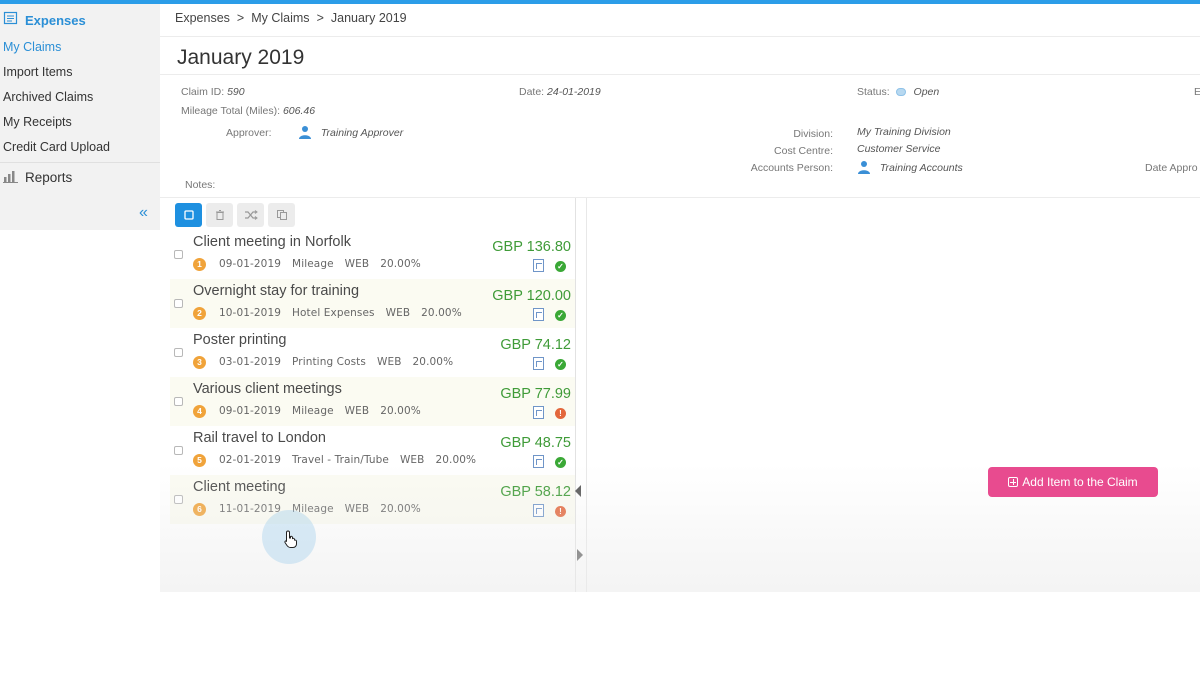 Image resolution: width=1200 pixels, height=675 pixels. I want to click on breadcrumb-current: January 2019, so click(368, 18).